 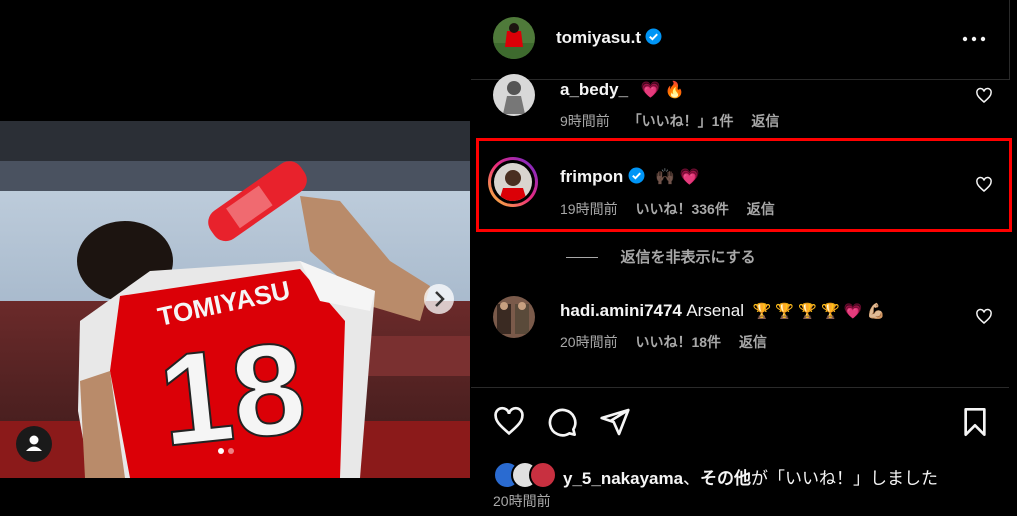 I want to click on hide-replies-toggle: 返信を非表示にする, so click(x=661, y=256).